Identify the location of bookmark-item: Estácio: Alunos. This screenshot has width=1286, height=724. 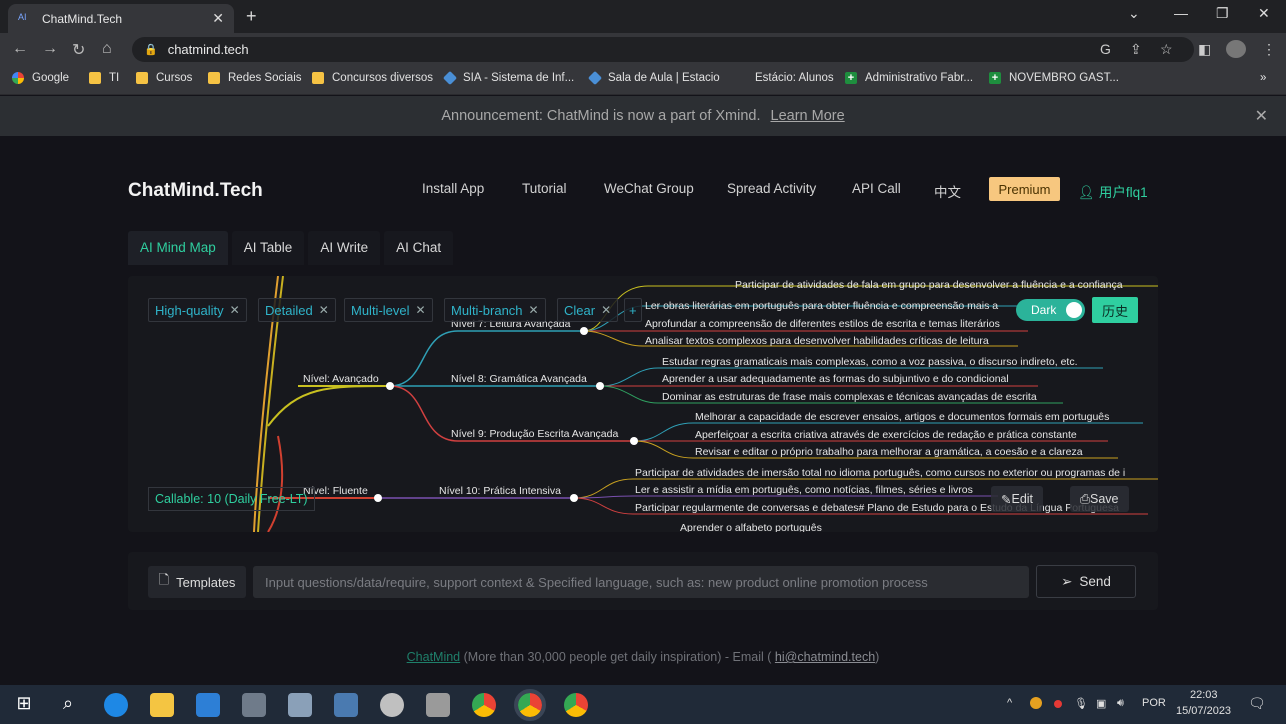
(784, 78).